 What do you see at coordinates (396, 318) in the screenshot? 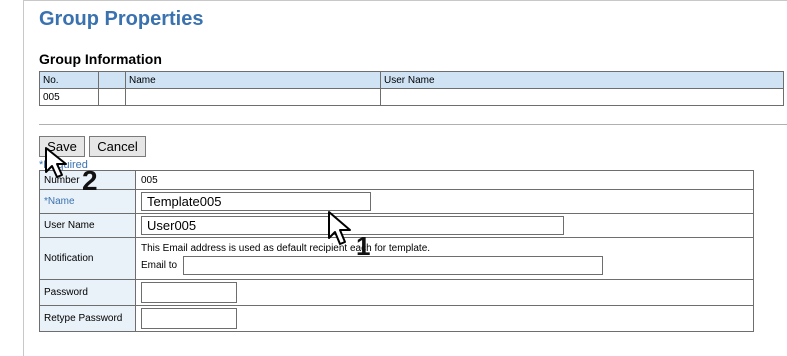
I see `row-retype-password: Retype Password` at bounding box center [396, 318].